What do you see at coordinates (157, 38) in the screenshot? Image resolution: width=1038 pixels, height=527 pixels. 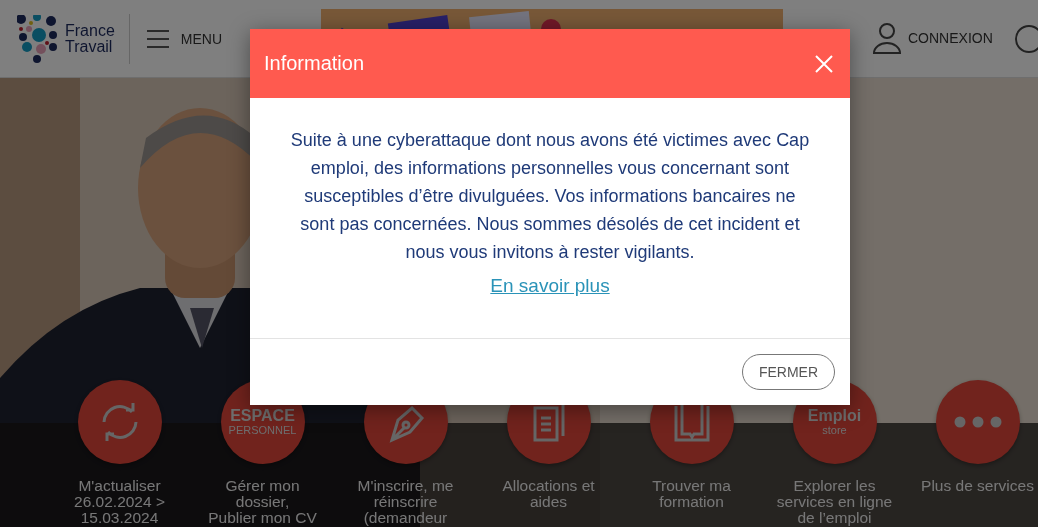 I see `menu-icon` at bounding box center [157, 38].